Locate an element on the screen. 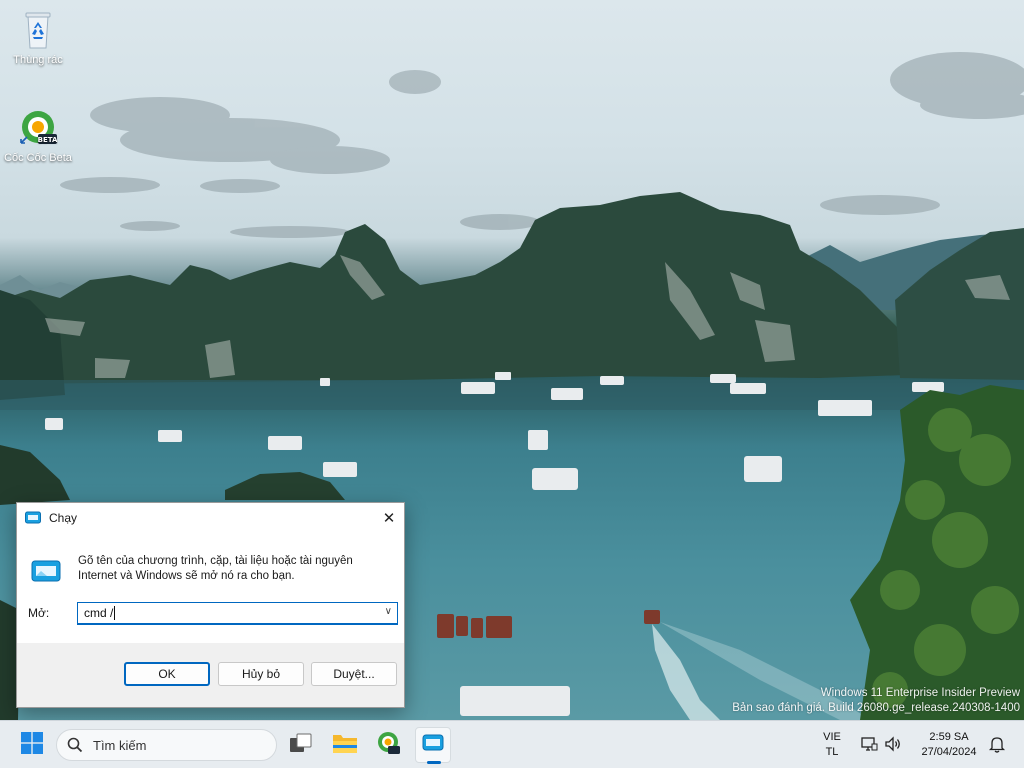  watermark-line-1: Windows 11 Enterprise Insider Preview is located at coordinates (920, 693).